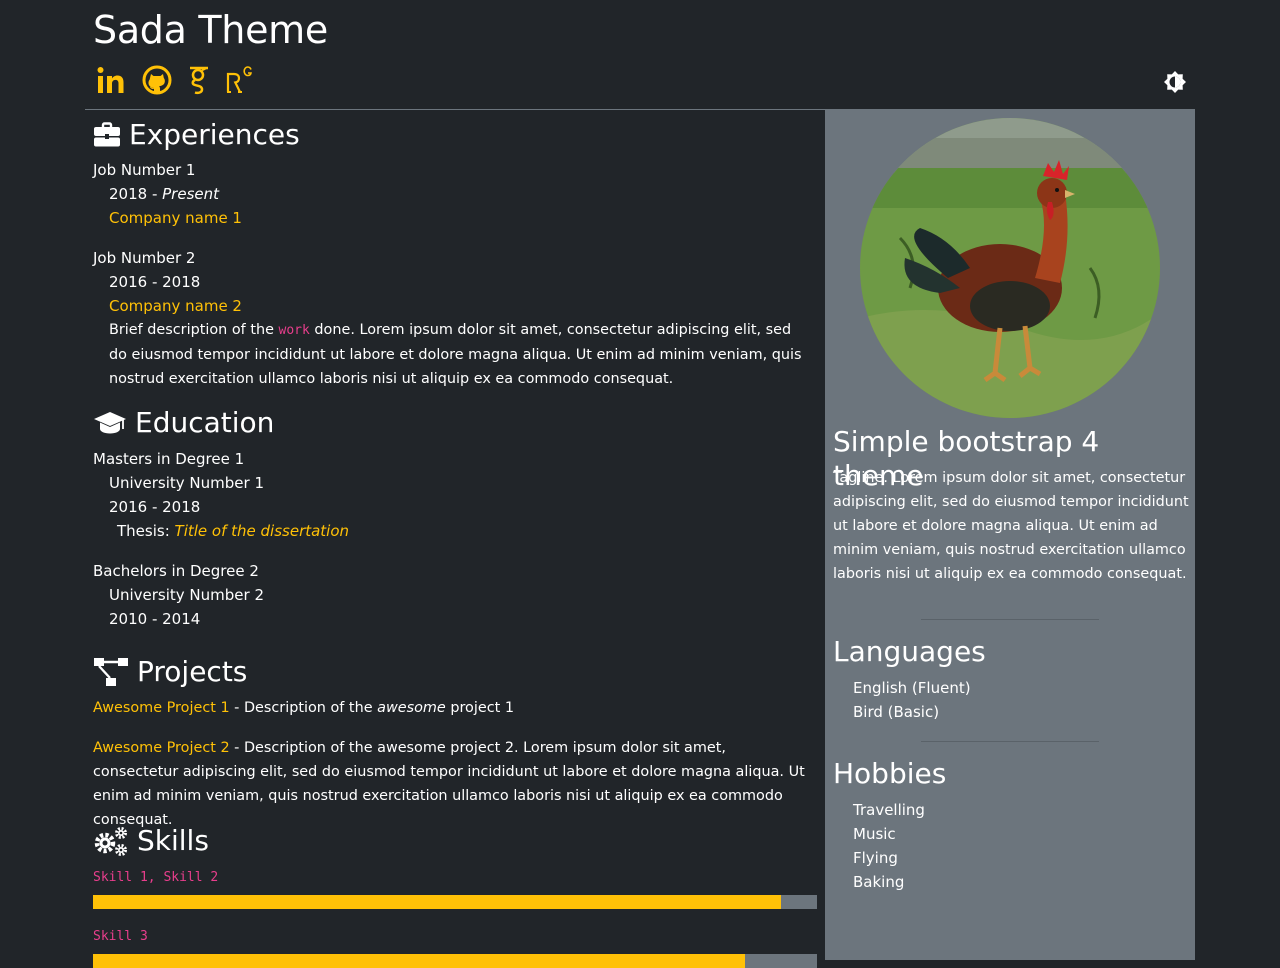 Image resolution: width=1280 pixels, height=968 pixels. What do you see at coordinates (175, 218) in the screenshot?
I see `job-company: Company name 1` at bounding box center [175, 218].